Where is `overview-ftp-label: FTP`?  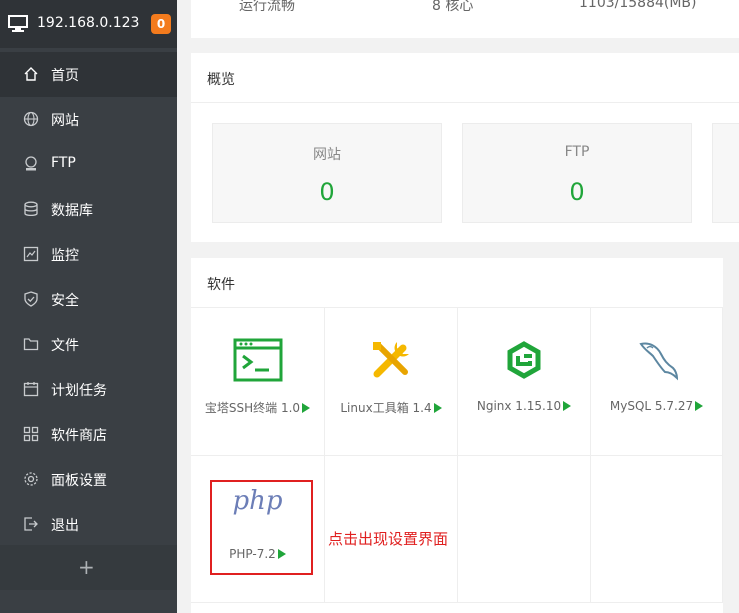 overview-ftp-label: FTP is located at coordinates (577, 152).